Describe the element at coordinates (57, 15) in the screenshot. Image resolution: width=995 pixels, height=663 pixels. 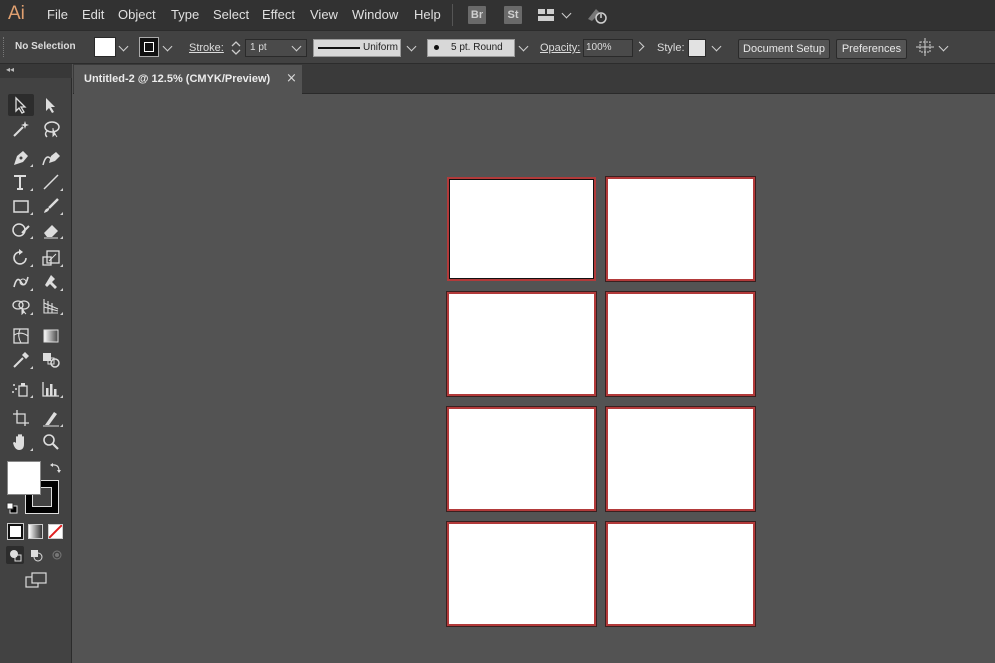
I see `menu-file: File` at that location.